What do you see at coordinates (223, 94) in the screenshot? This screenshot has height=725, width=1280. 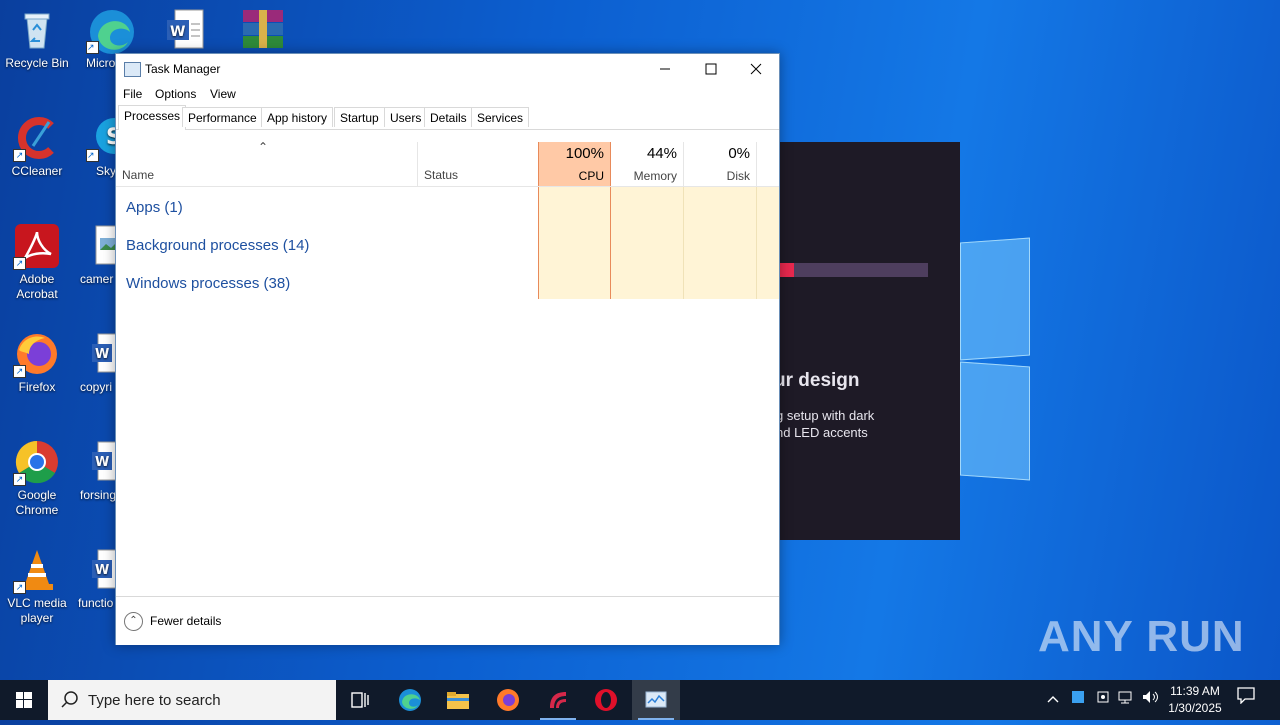 I see `menu-view: View` at bounding box center [223, 94].